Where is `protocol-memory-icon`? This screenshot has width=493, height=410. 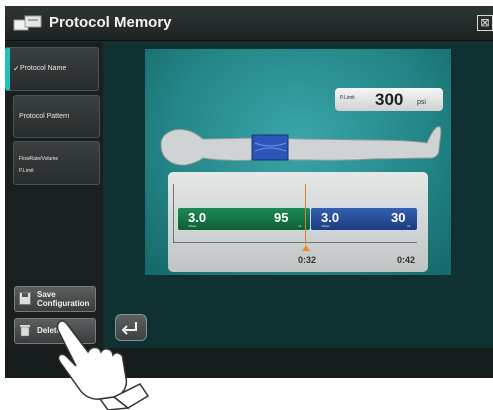
protocol-memory-icon is located at coordinates (27, 23).